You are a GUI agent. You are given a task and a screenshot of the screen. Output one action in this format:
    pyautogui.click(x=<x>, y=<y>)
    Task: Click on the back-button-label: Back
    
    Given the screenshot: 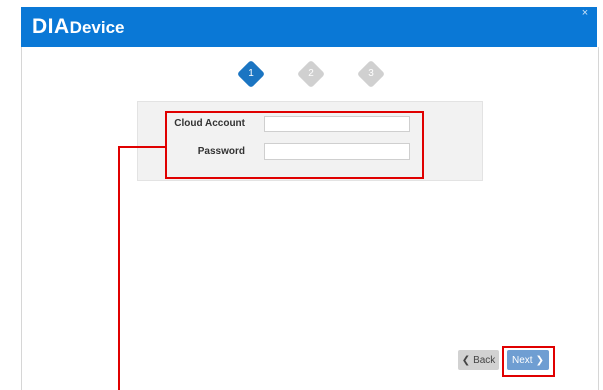 What is the action you would take?
    pyautogui.click(x=484, y=360)
    